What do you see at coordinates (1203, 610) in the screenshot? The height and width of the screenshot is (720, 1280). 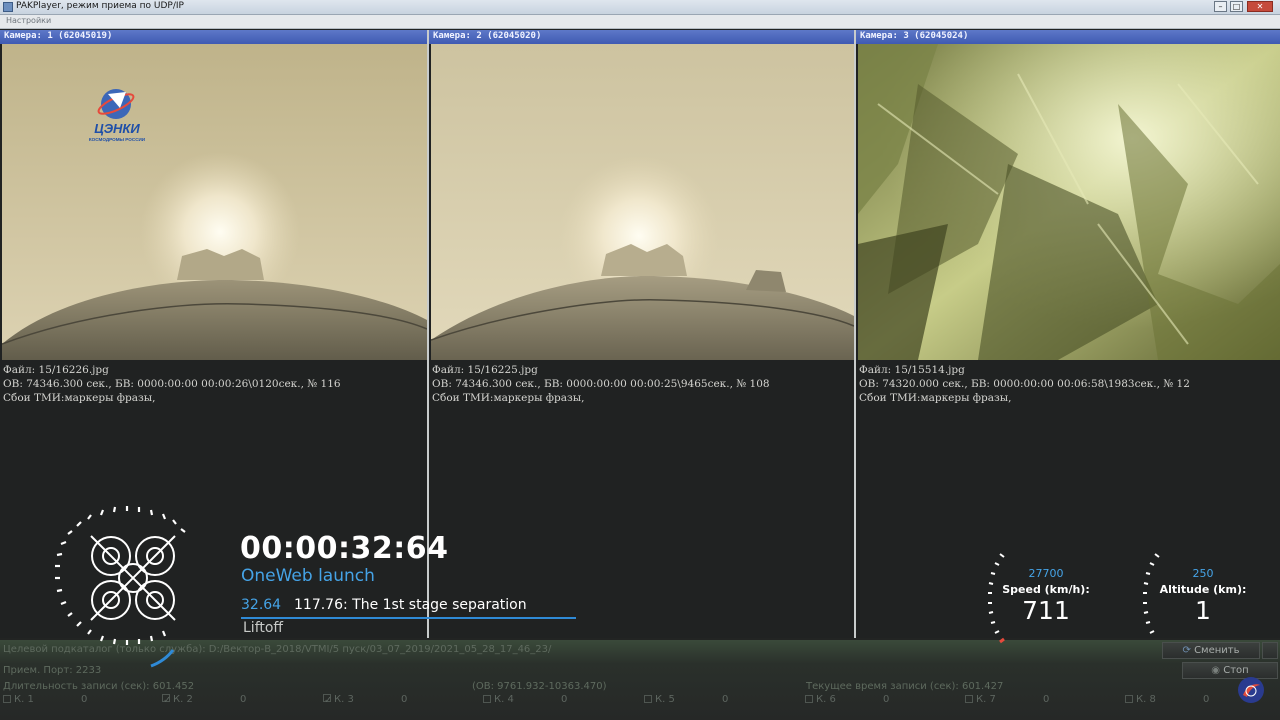 I see `altitude-value: 1` at bounding box center [1203, 610].